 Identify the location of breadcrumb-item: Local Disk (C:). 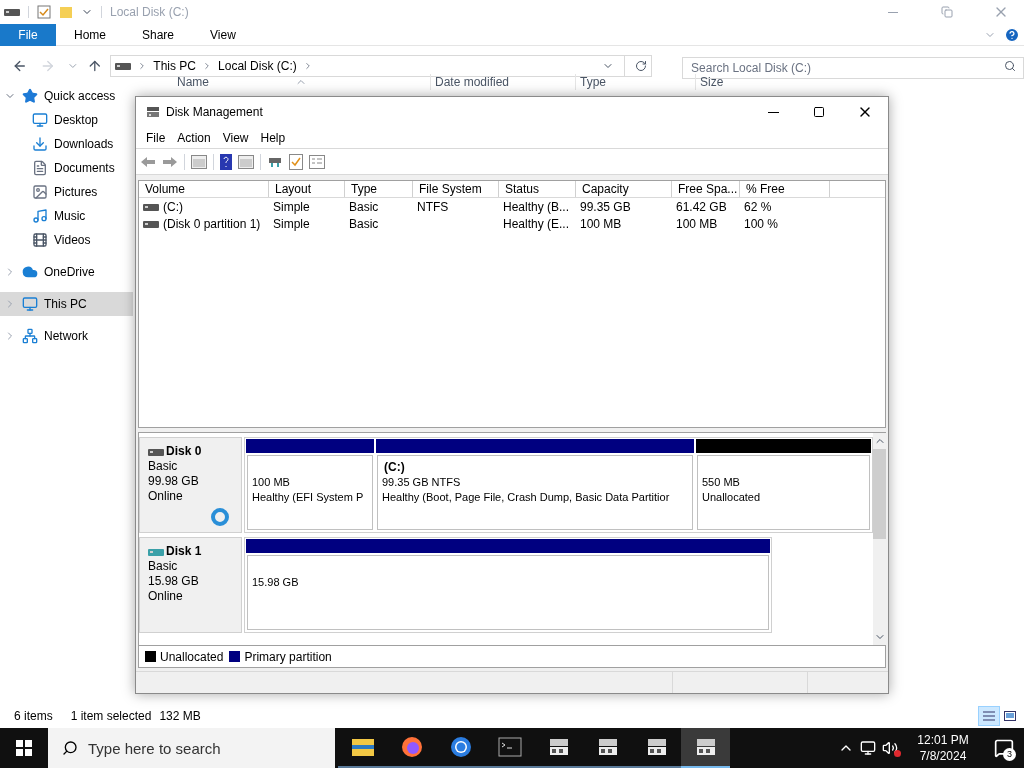
(257, 66).